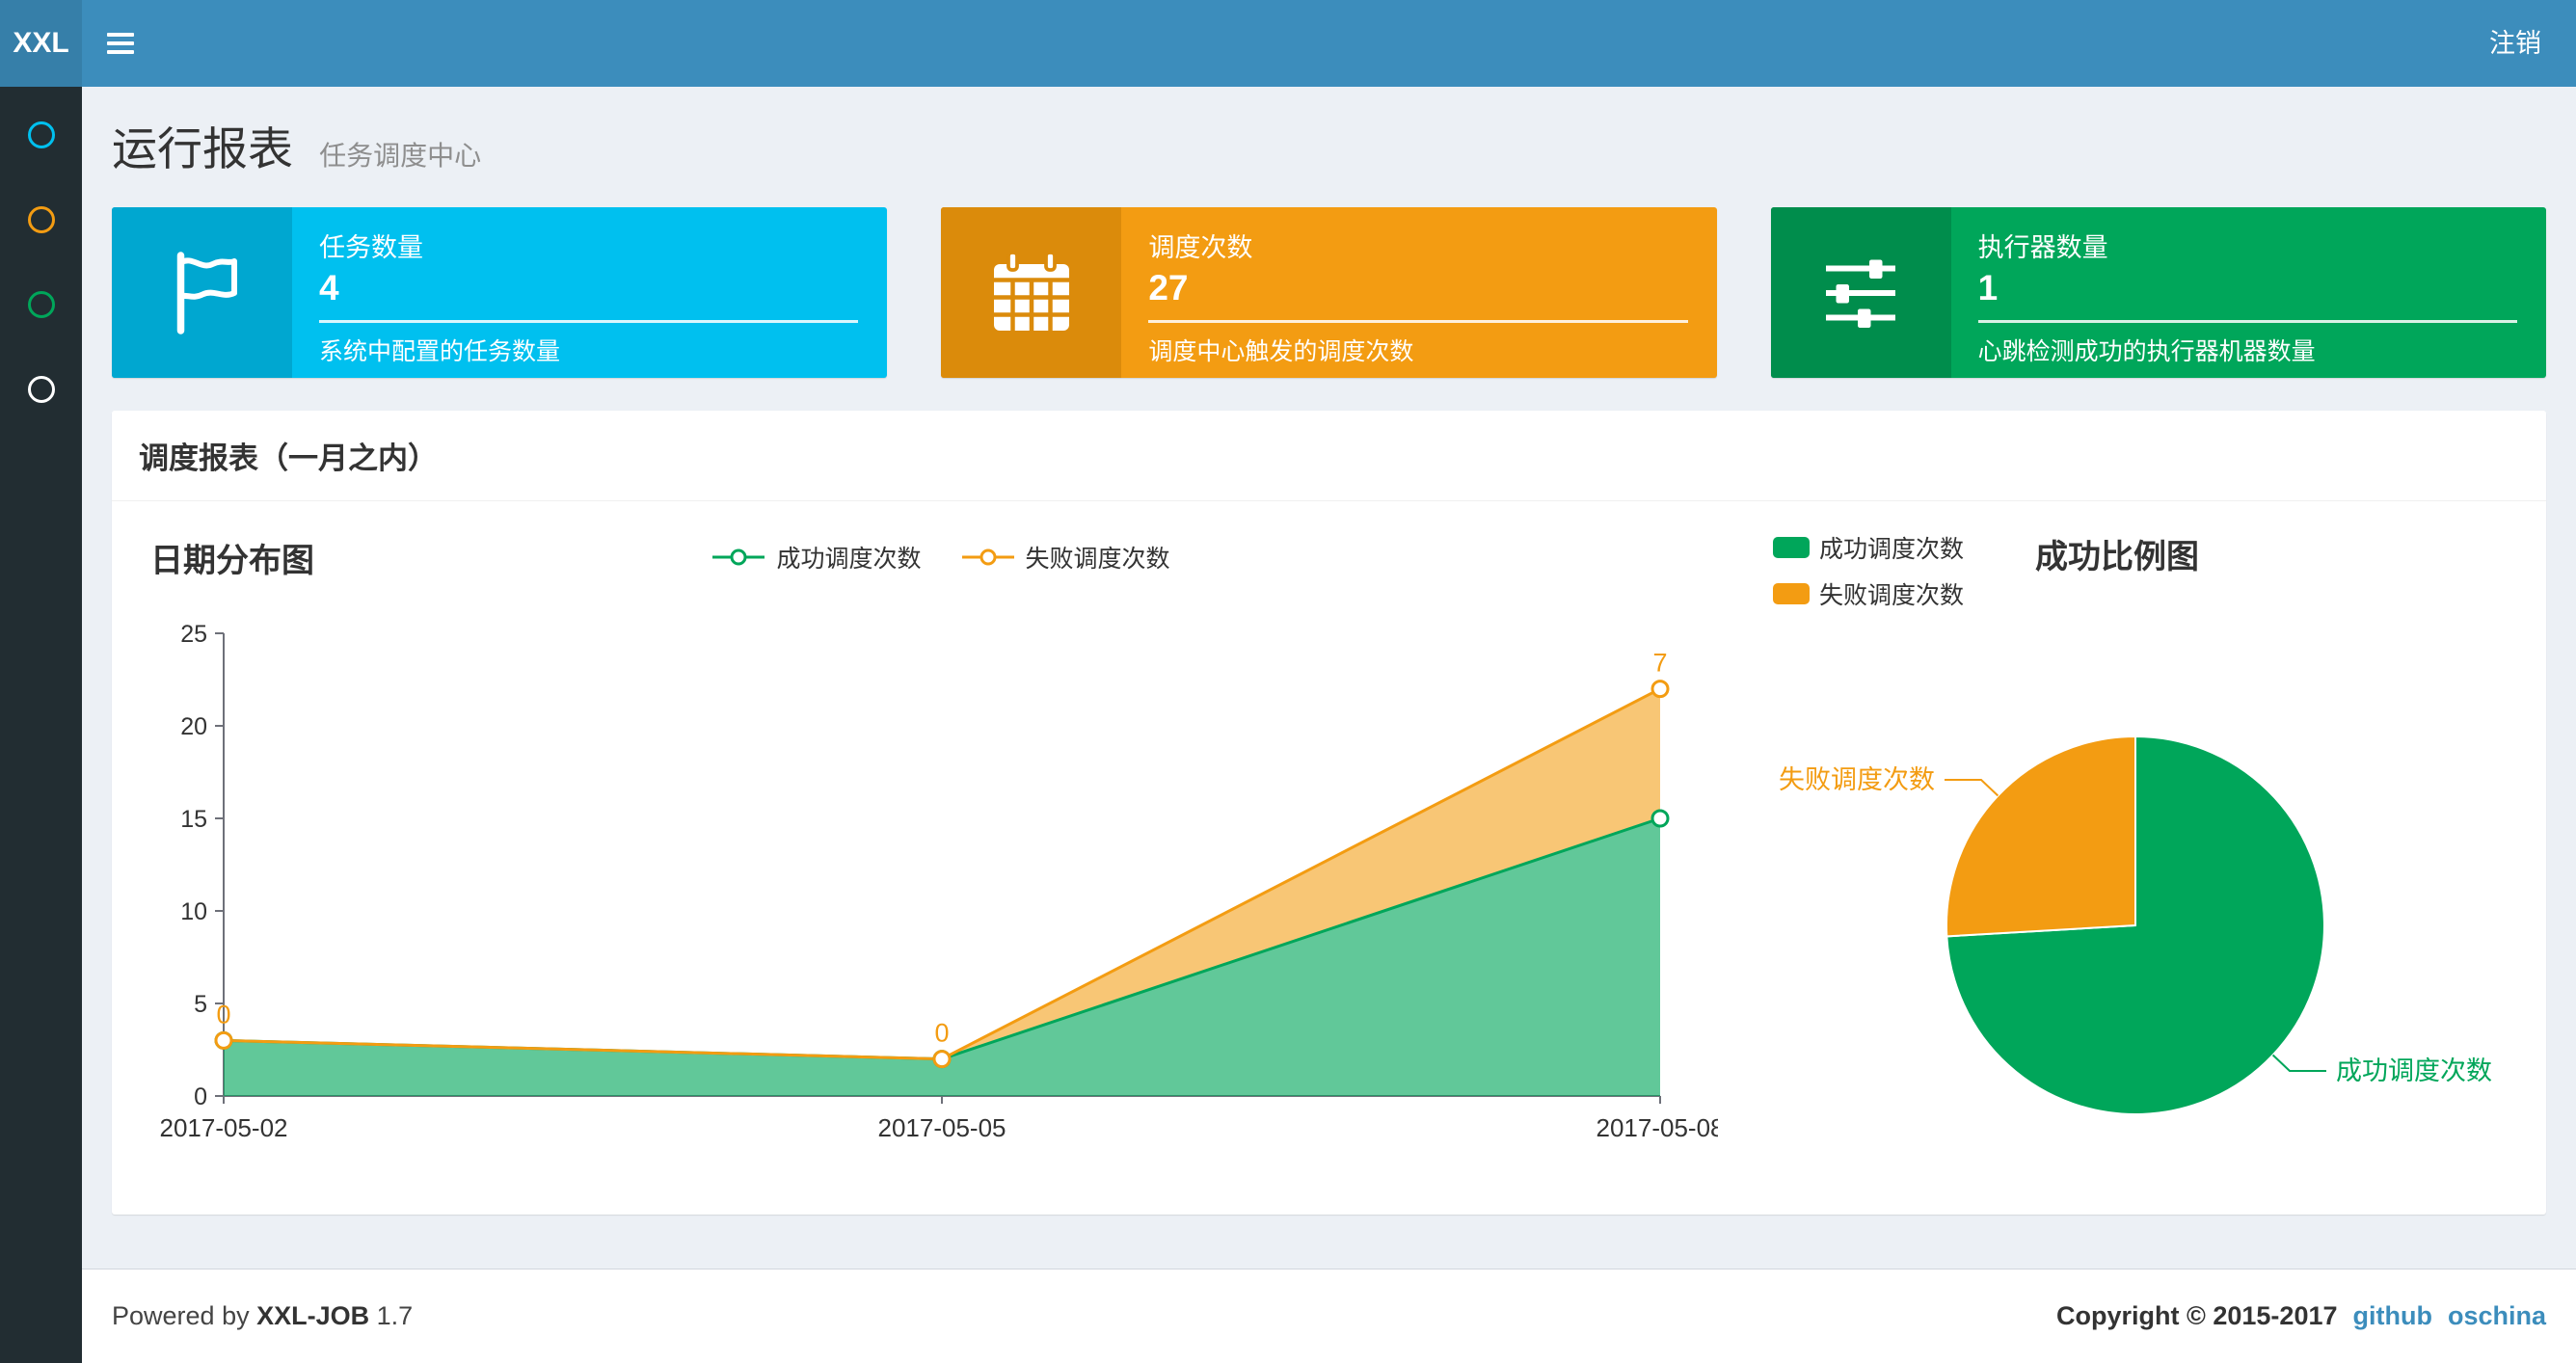 This screenshot has width=2576, height=1363. Describe the element at coordinates (1329, 456) in the screenshot. I see `panel-title: 调度报表（一月之内）` at that location.